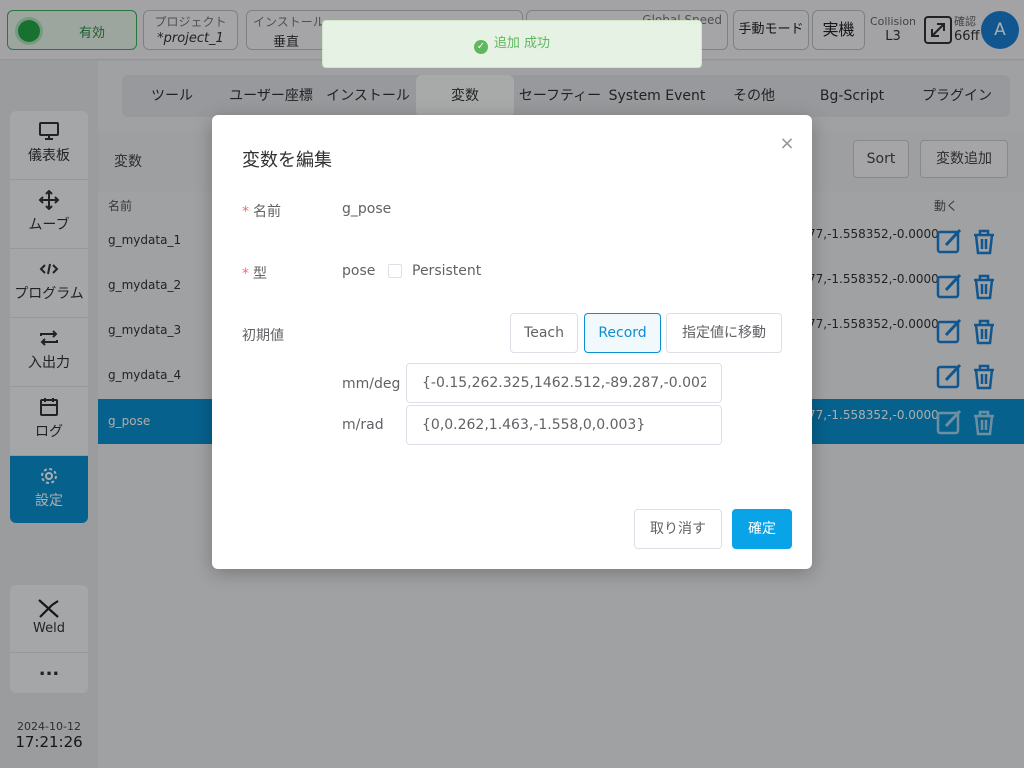 This screenshot has height=768, width=1024. Describe the element at coordinates (787, 144) in the screenshot. I see `close-icon: ×` at that location.